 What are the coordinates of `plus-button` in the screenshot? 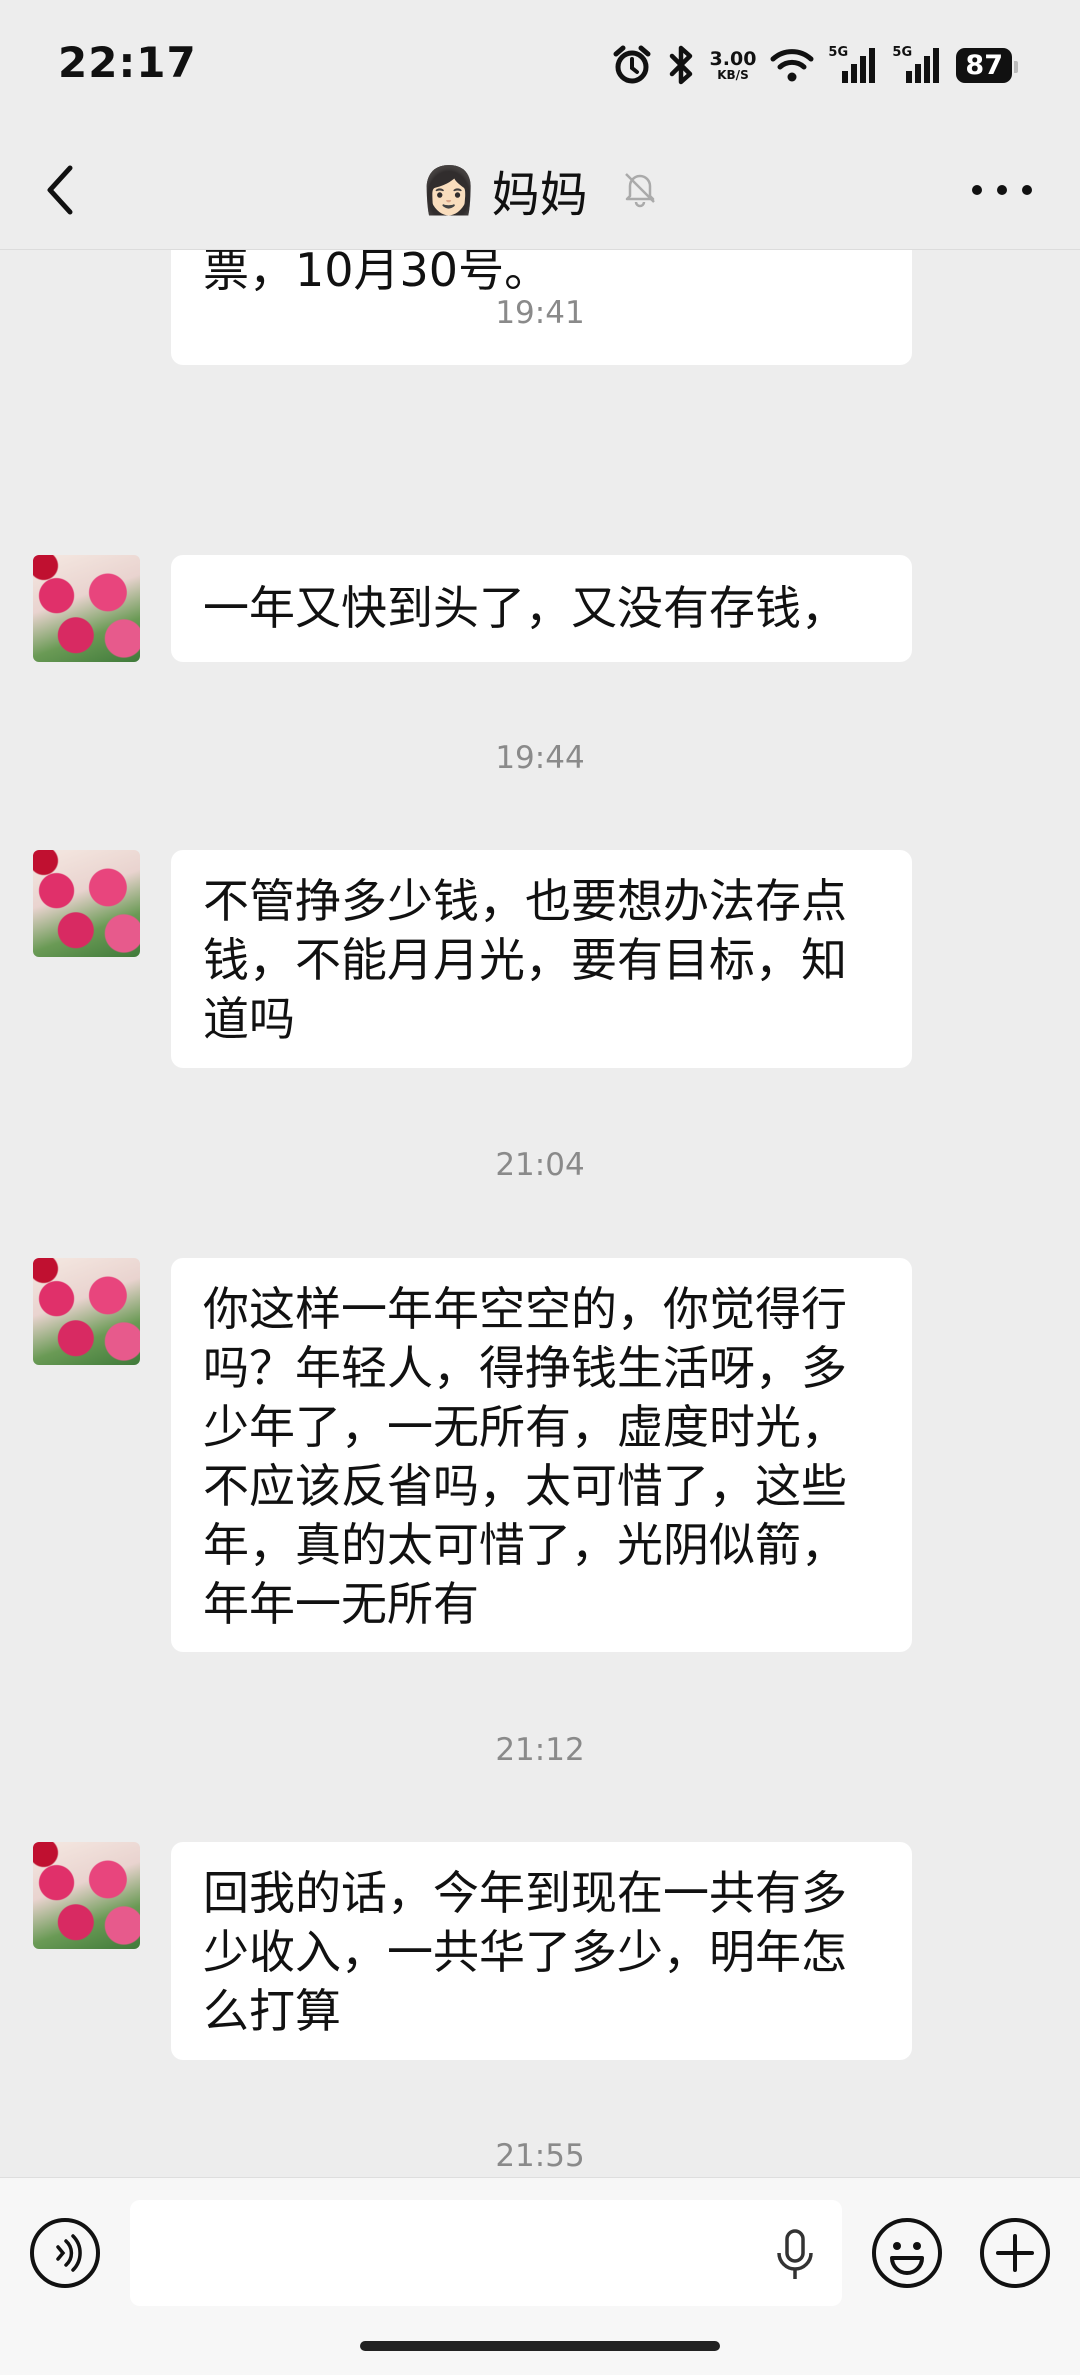 It's located at (1015, 2253).